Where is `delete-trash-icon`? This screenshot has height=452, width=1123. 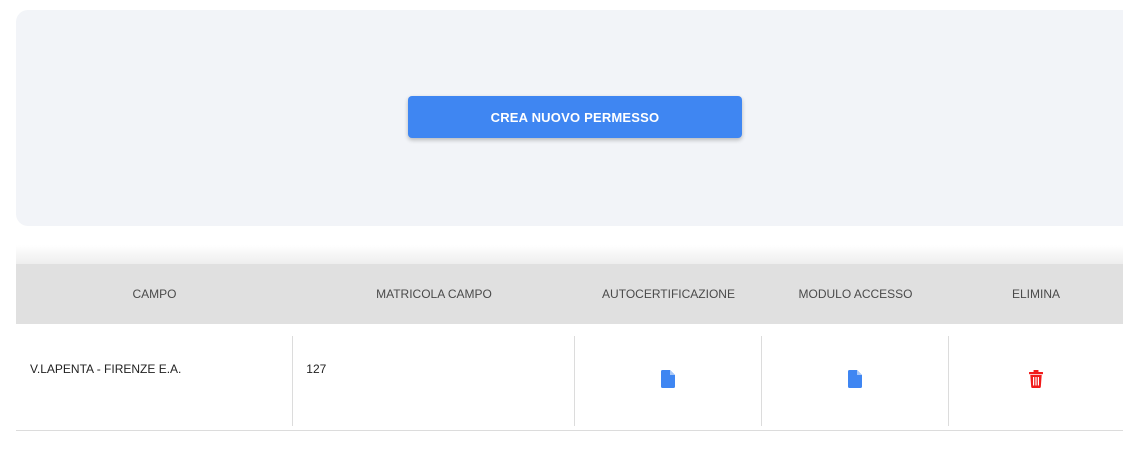 delete-trash-icon is located at coordinates (1036, 379).